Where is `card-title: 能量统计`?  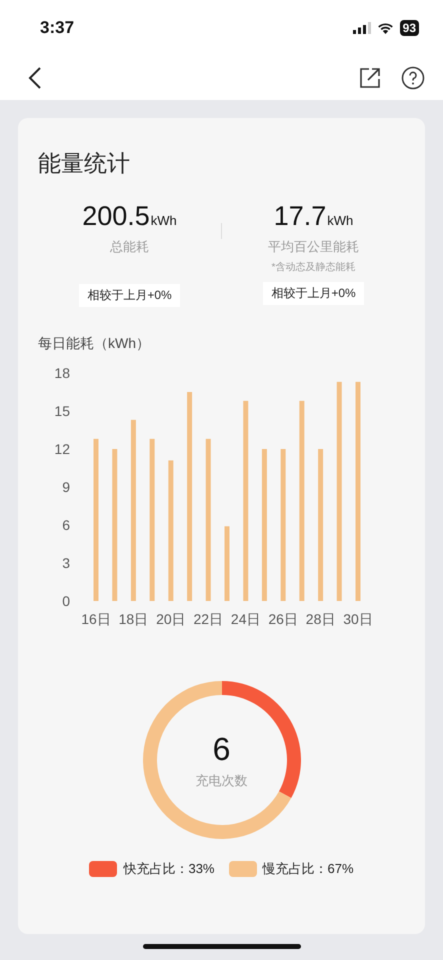
card-title: 能量统计 is located at coordinates (84, 163).